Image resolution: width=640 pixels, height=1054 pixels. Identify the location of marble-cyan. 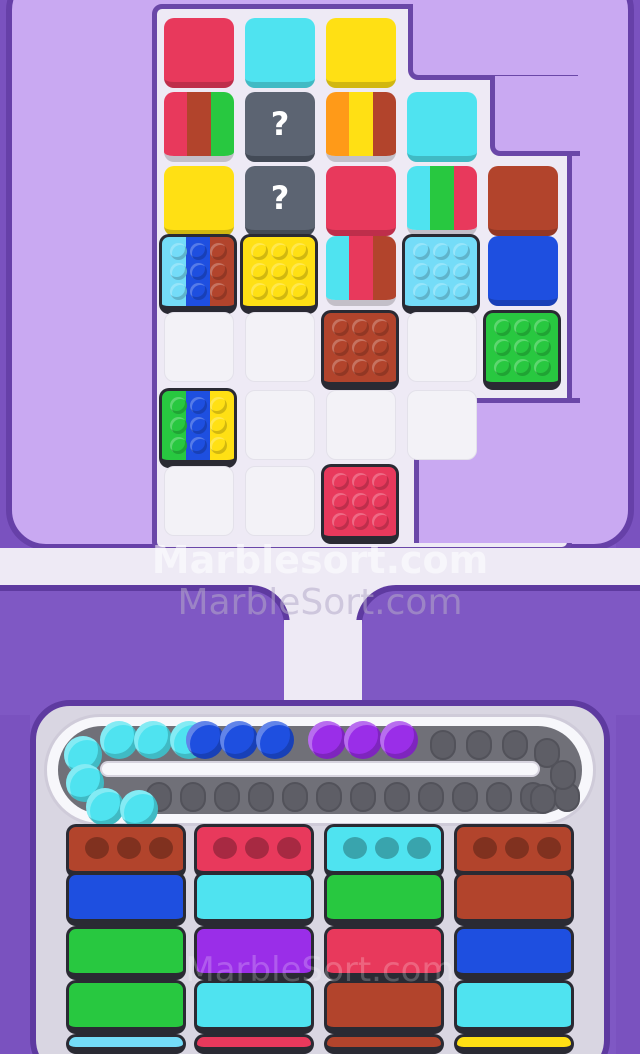
(105, 807).